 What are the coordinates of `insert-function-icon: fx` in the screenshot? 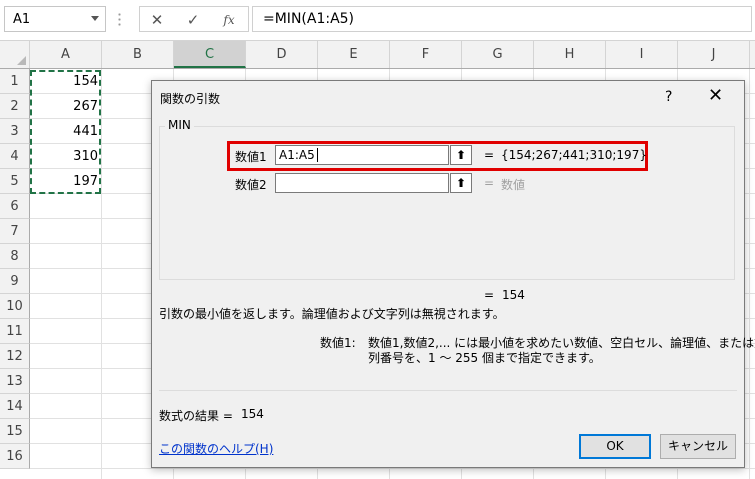 It's located at (229, 20).